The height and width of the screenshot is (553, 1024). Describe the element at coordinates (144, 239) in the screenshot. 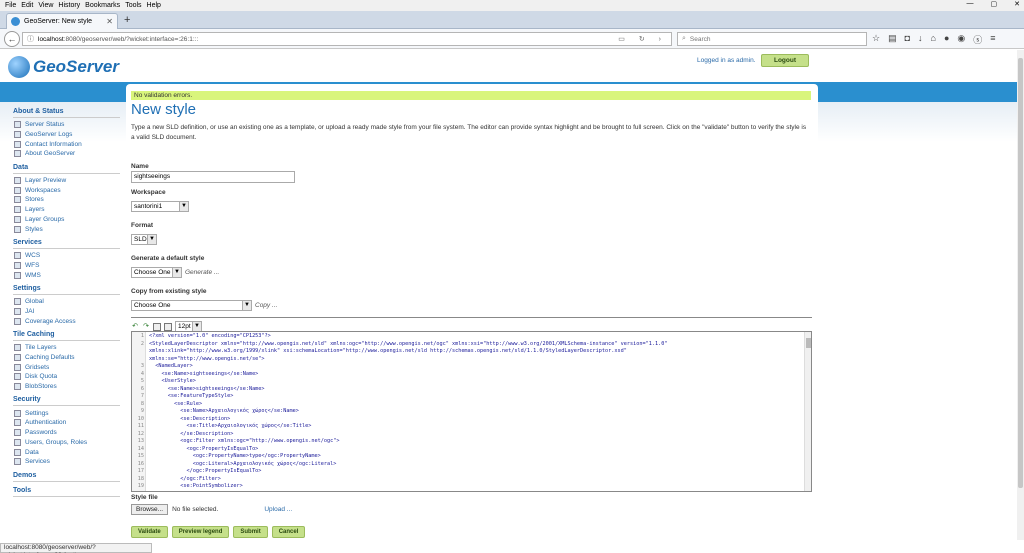

I see `format-select: SLD ▼` at that location.